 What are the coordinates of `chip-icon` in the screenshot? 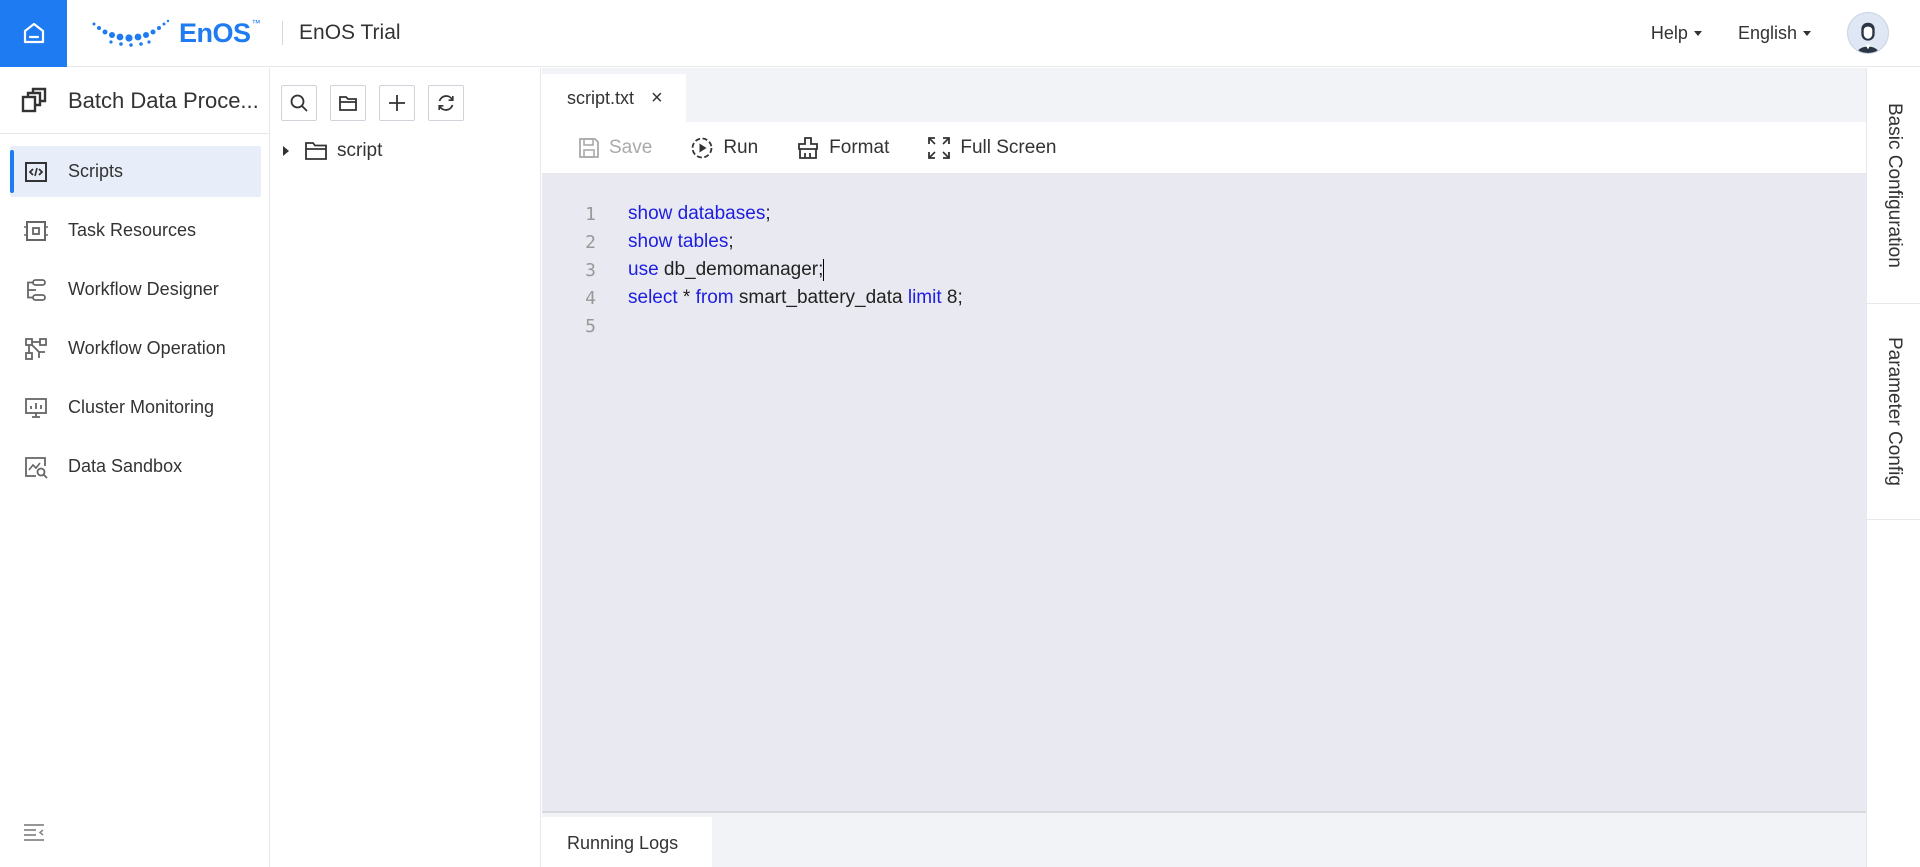 It's located at (36, 231).